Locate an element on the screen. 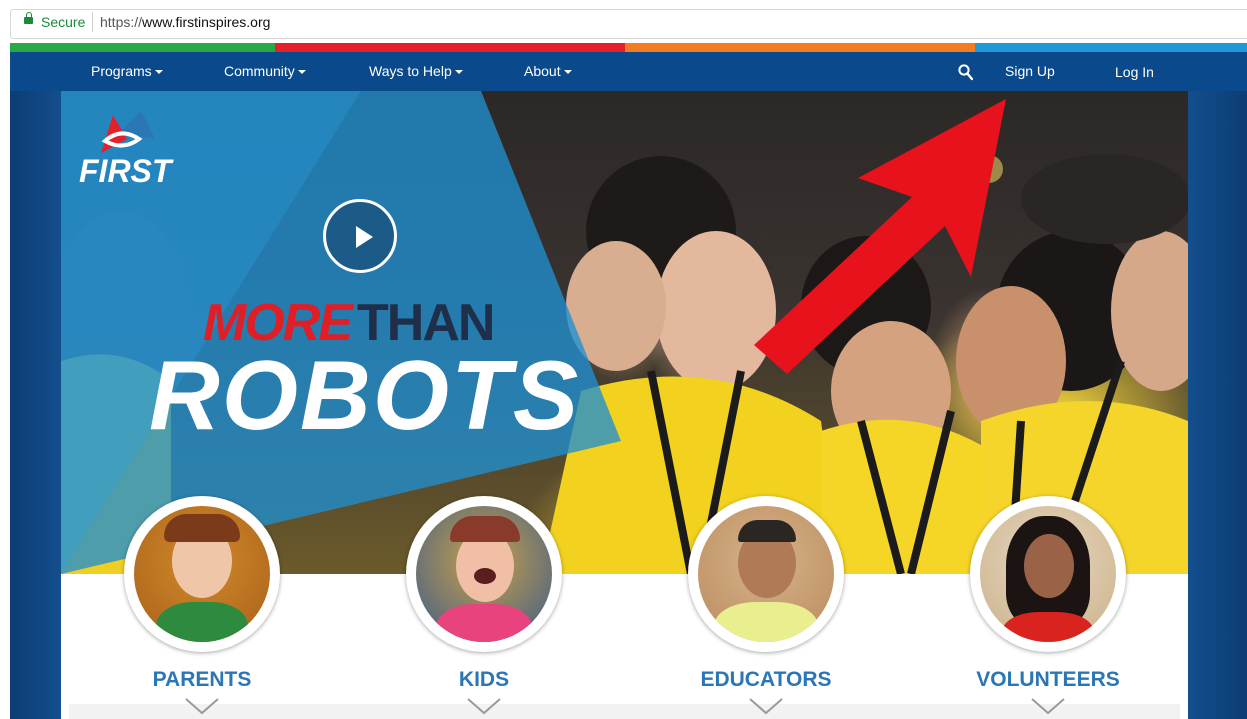 The image size is (1247, 719). kids-avatar is located at coordinates (484, 574).